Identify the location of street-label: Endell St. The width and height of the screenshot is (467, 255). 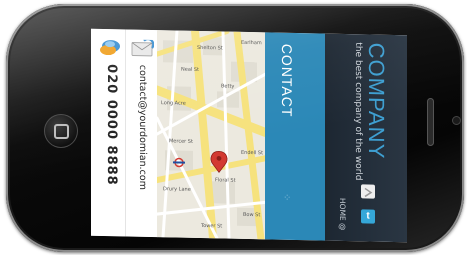
(252, 153).